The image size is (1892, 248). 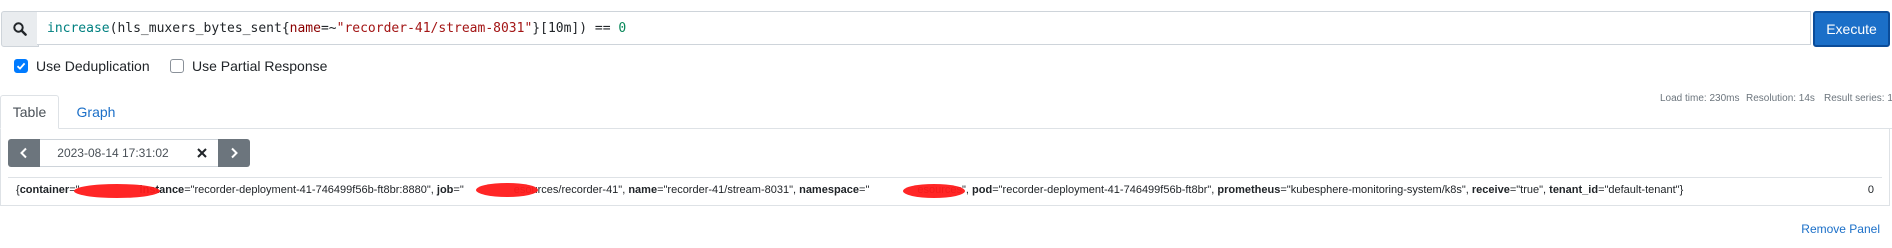 What do you see at coordinates (21, 66) in the screenshot?
I see `dedup-checkbox` at bounding box center [21, 66].